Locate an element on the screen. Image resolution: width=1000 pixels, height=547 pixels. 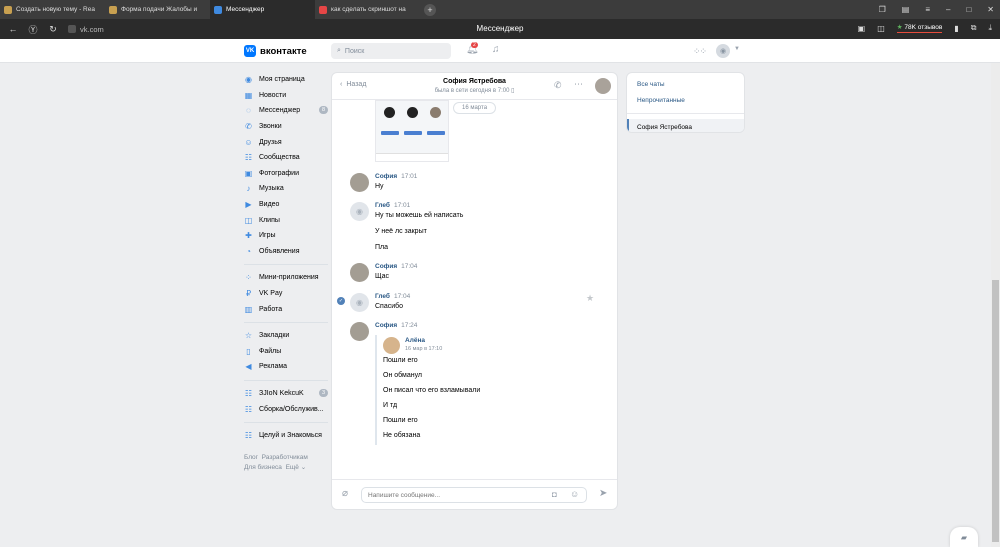
sidebar-item-work: ▥ Работа is located at coordinates (286, 309).